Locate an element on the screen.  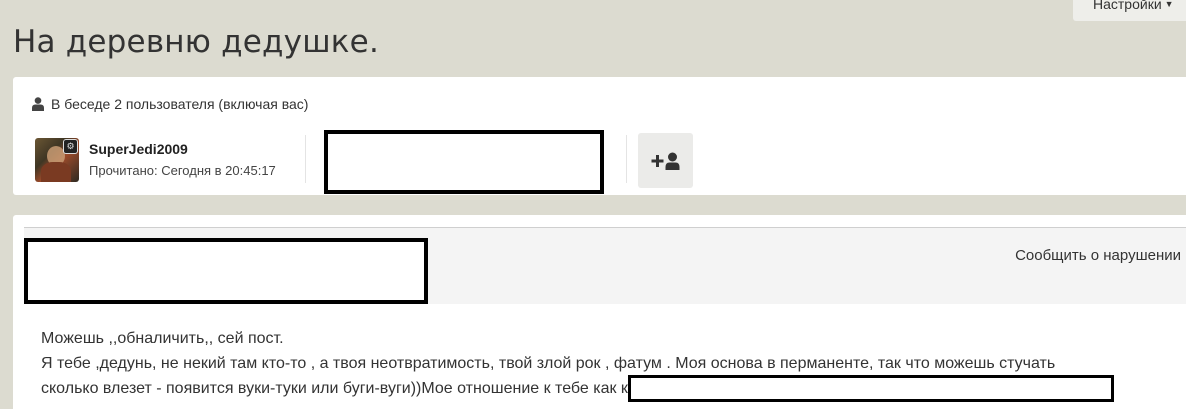
invite-user-button is located at coordinates (665, 160).